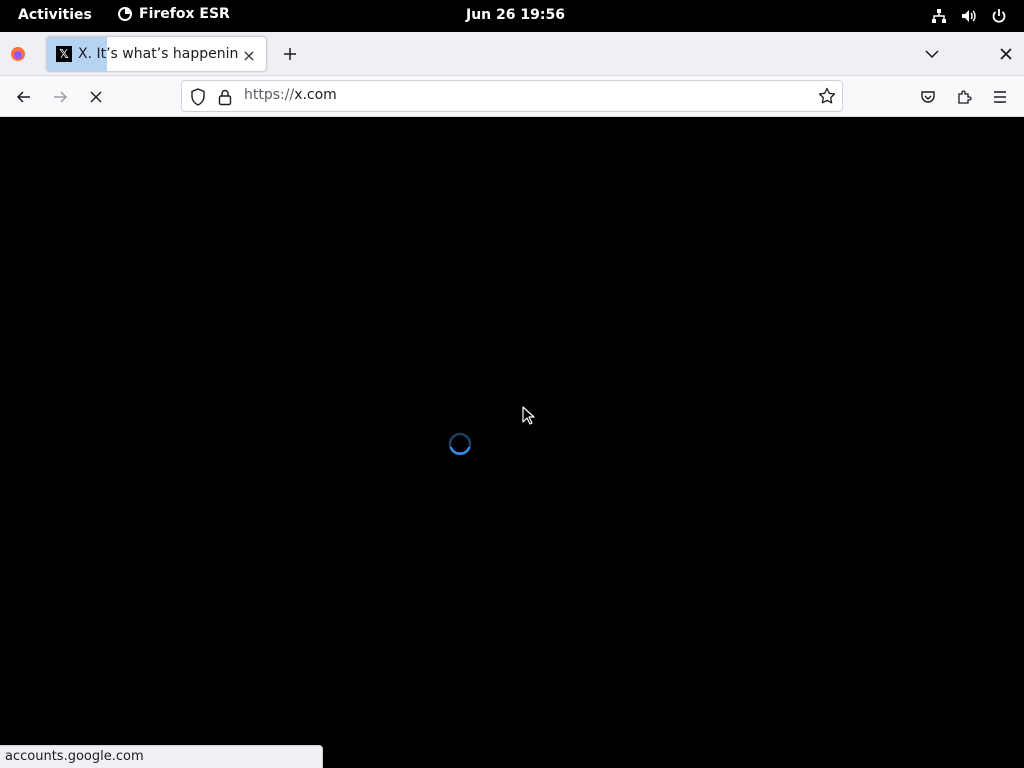 The image size is (1024, 768). I want to click on tab-title: X. It’s what’s happening / X, so click(158, 54).